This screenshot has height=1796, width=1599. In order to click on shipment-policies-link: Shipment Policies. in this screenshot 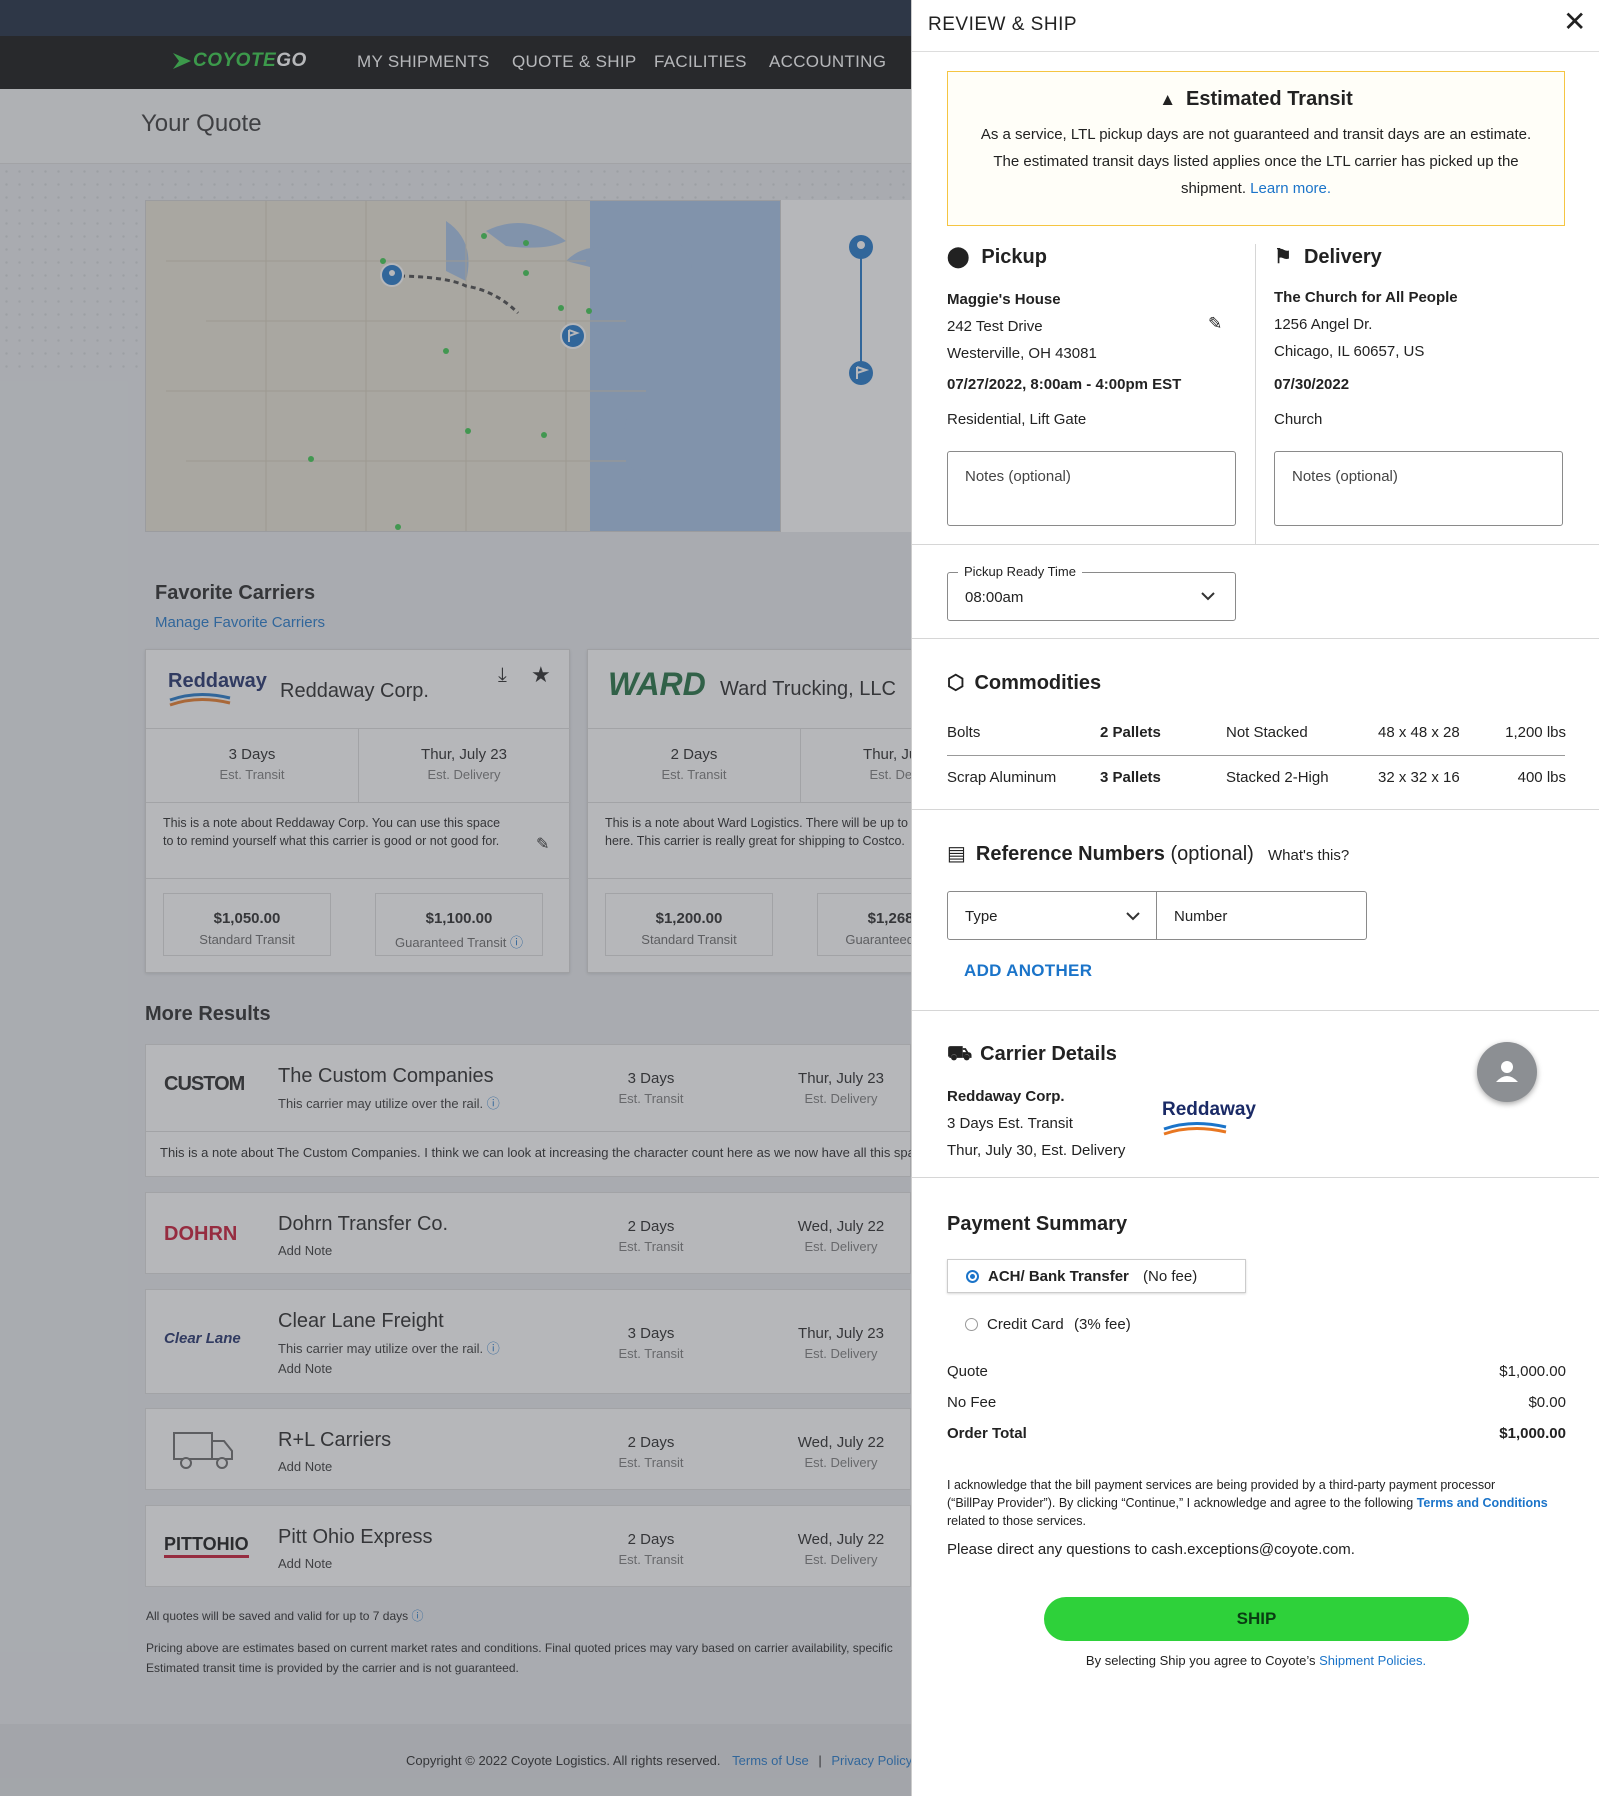, I will do `click(1372, 1660)`.